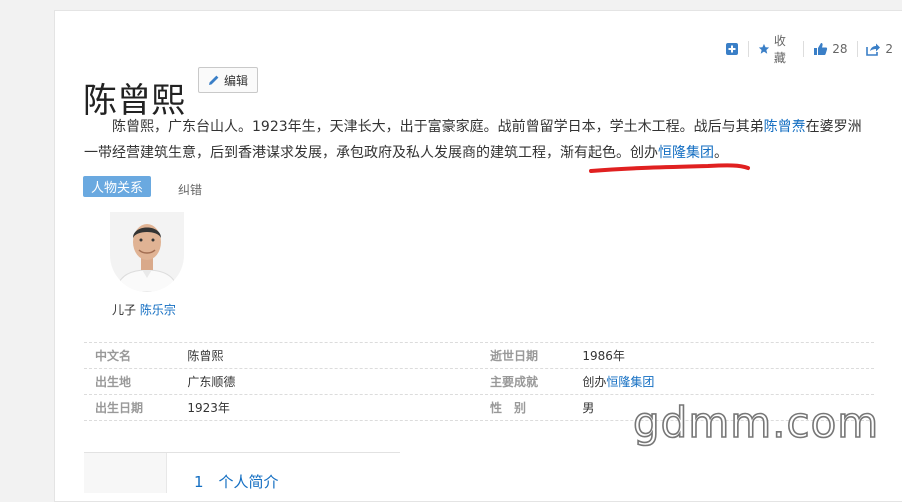 This screenshot has height=502, width=902. I want to click on info-row: 出生地 广东顺德 主要成就 创办恒隆集团, so click(479, 382).